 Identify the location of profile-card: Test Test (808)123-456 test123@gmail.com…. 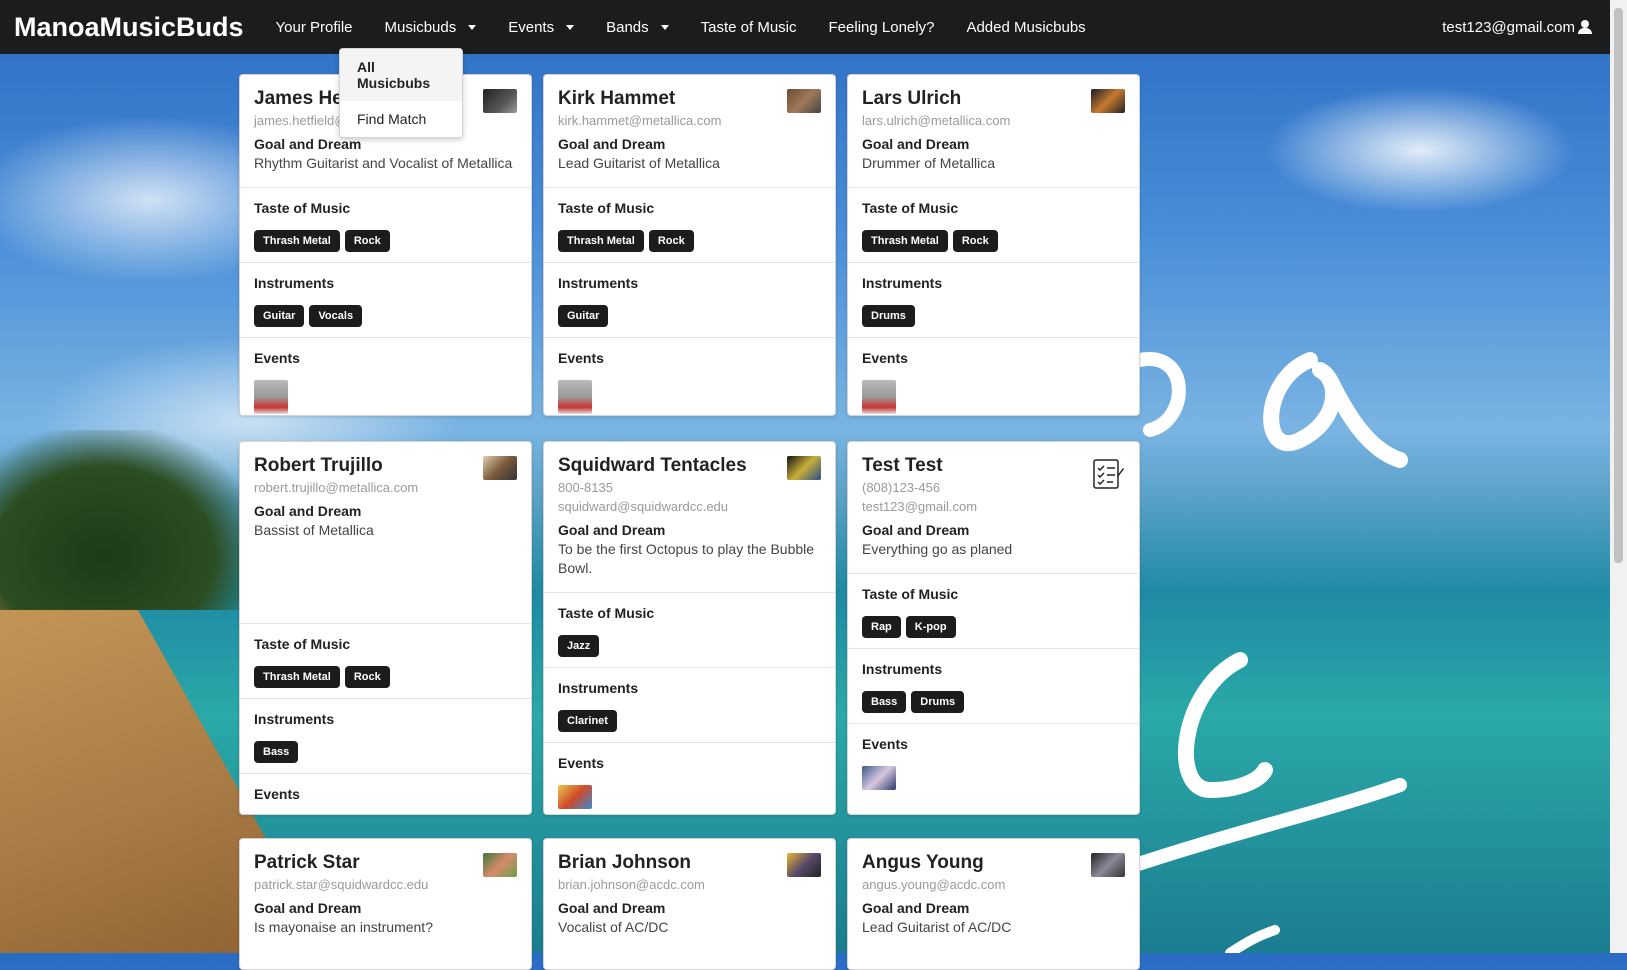
(993, 628).